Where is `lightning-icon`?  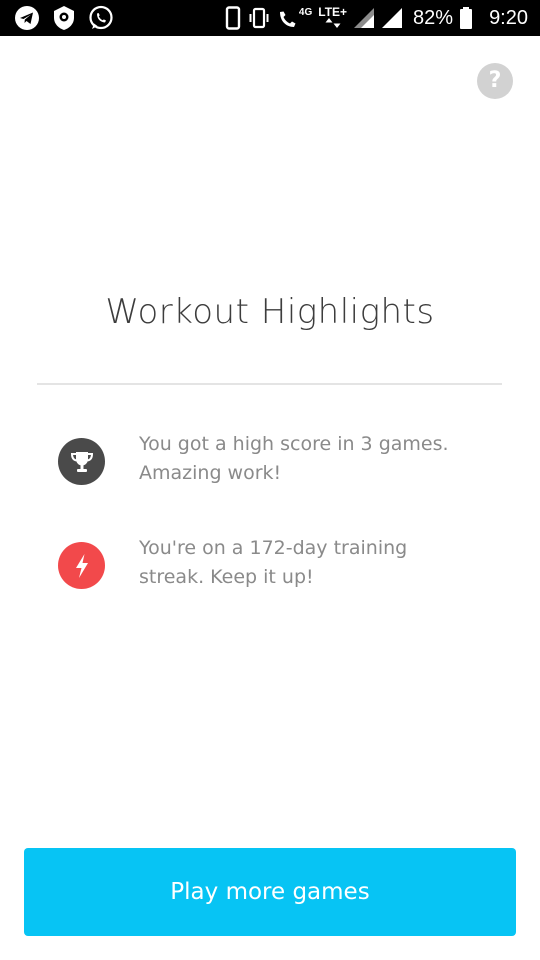
lightning-icon is located at coordinates (81, 565).